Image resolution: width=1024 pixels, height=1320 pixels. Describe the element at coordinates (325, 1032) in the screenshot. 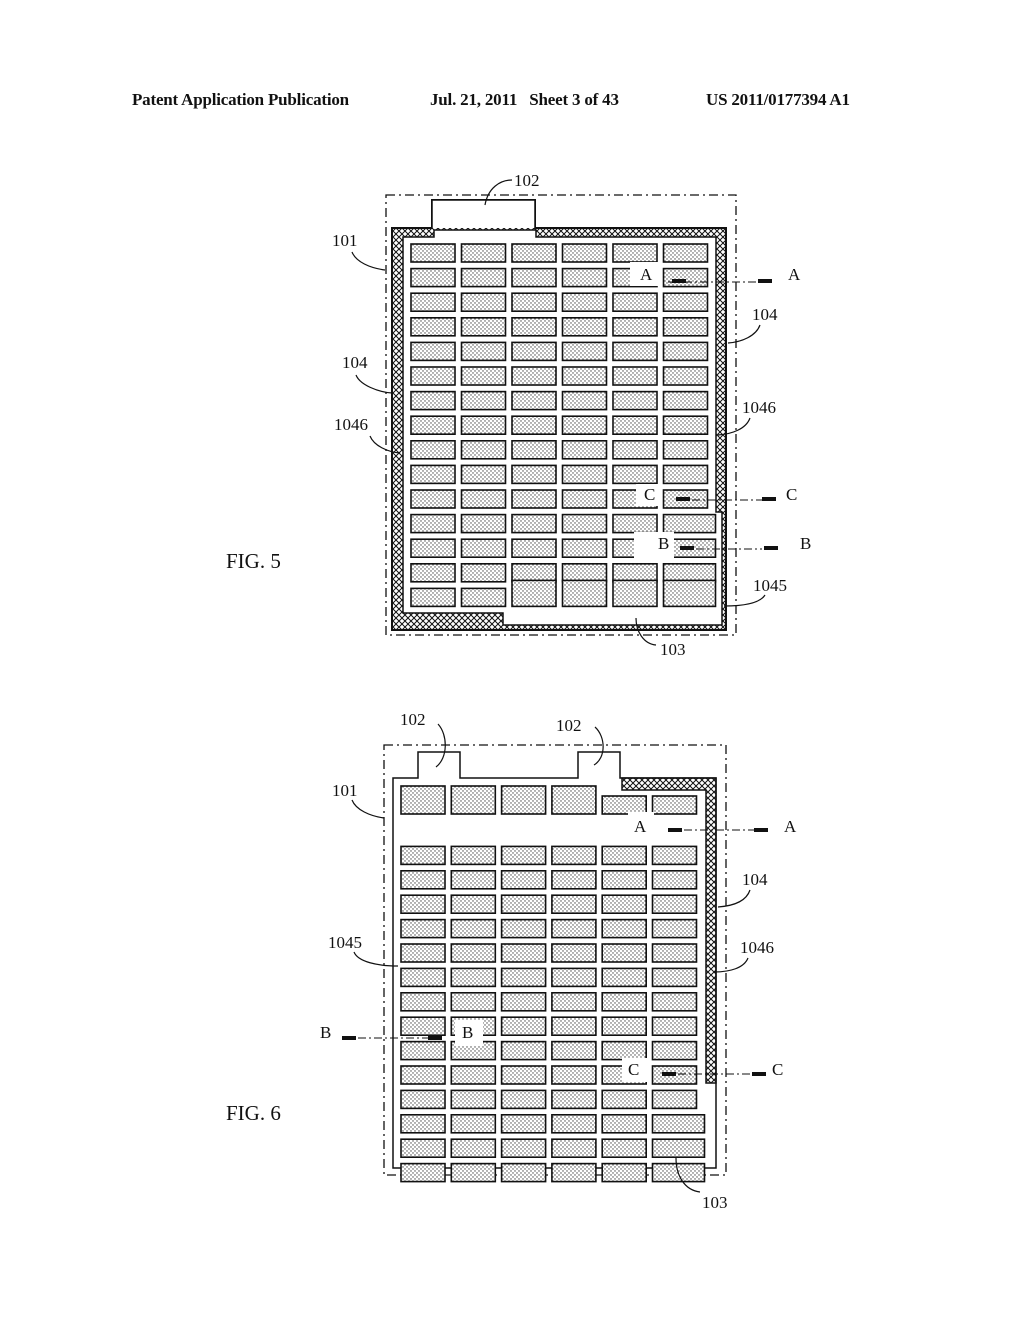

I see `section-label-b-start: B` at that location.